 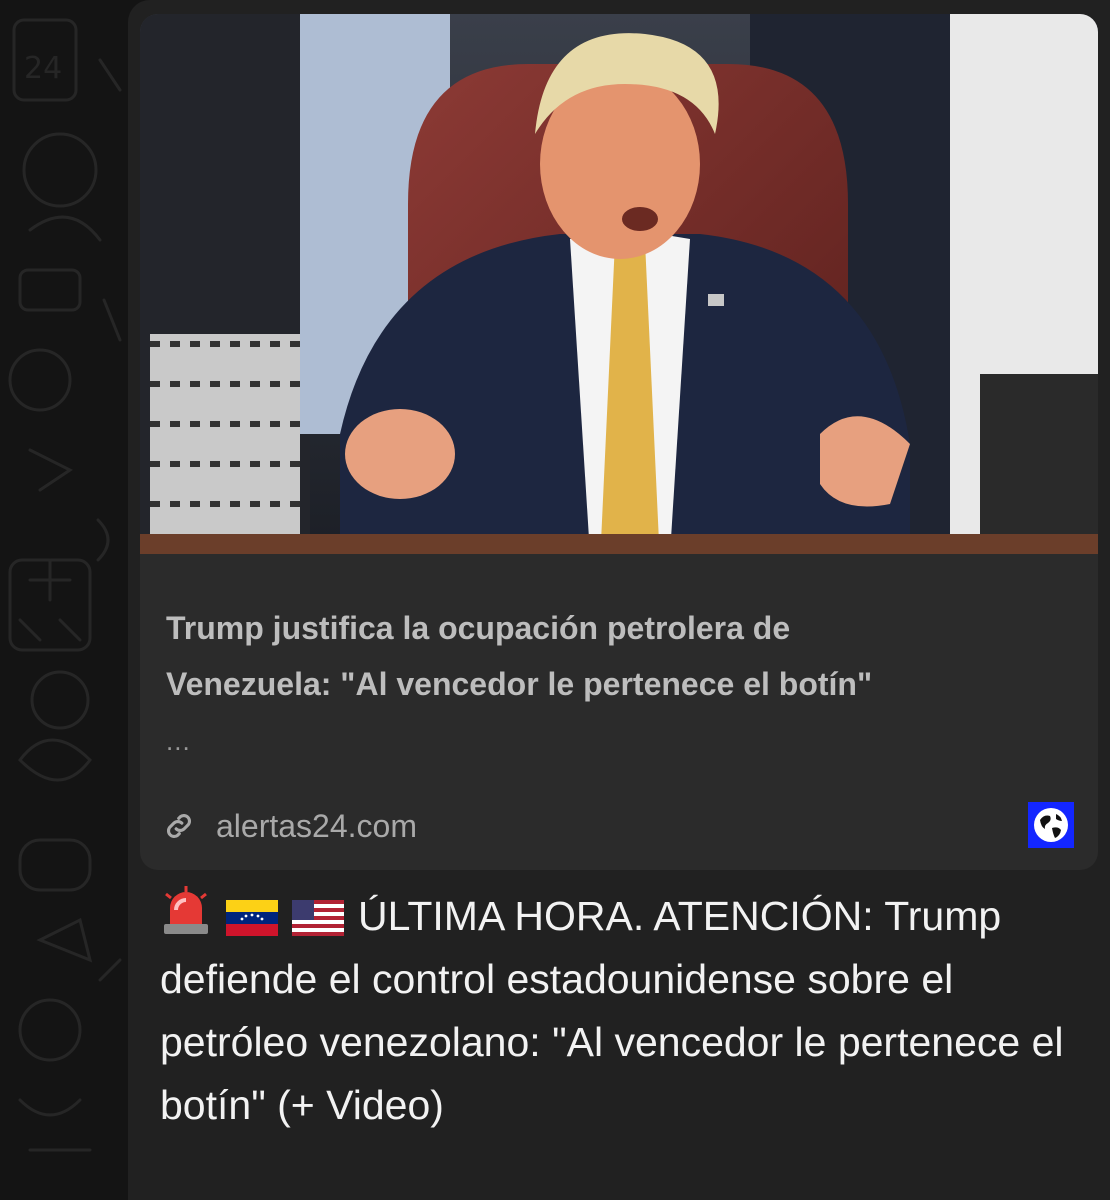 What do you see at coordinates (186, 910) in the screenshot?
I see `siren-emoji` at bounding box center [186, 910].